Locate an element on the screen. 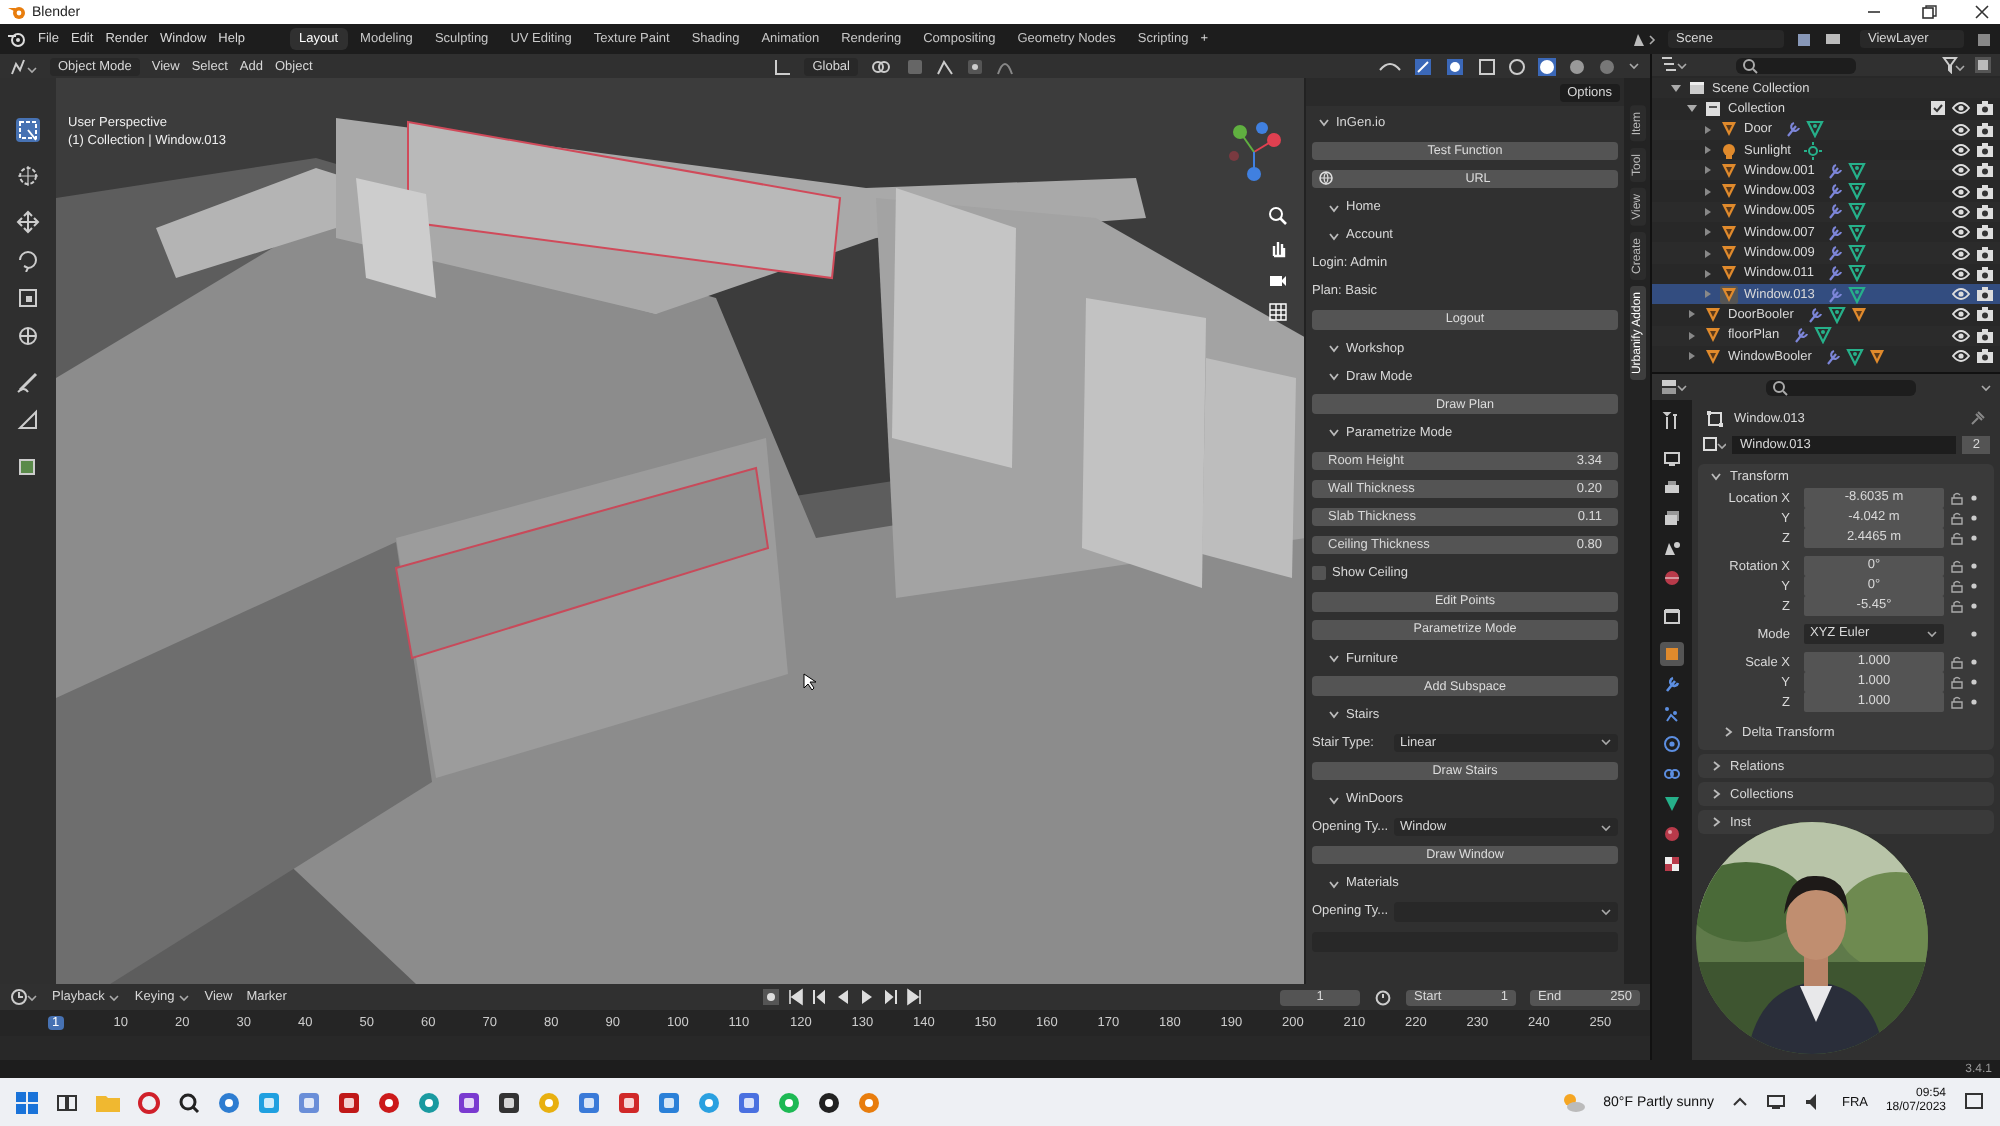  orbit-icon is located at coordinates (1672, 744).